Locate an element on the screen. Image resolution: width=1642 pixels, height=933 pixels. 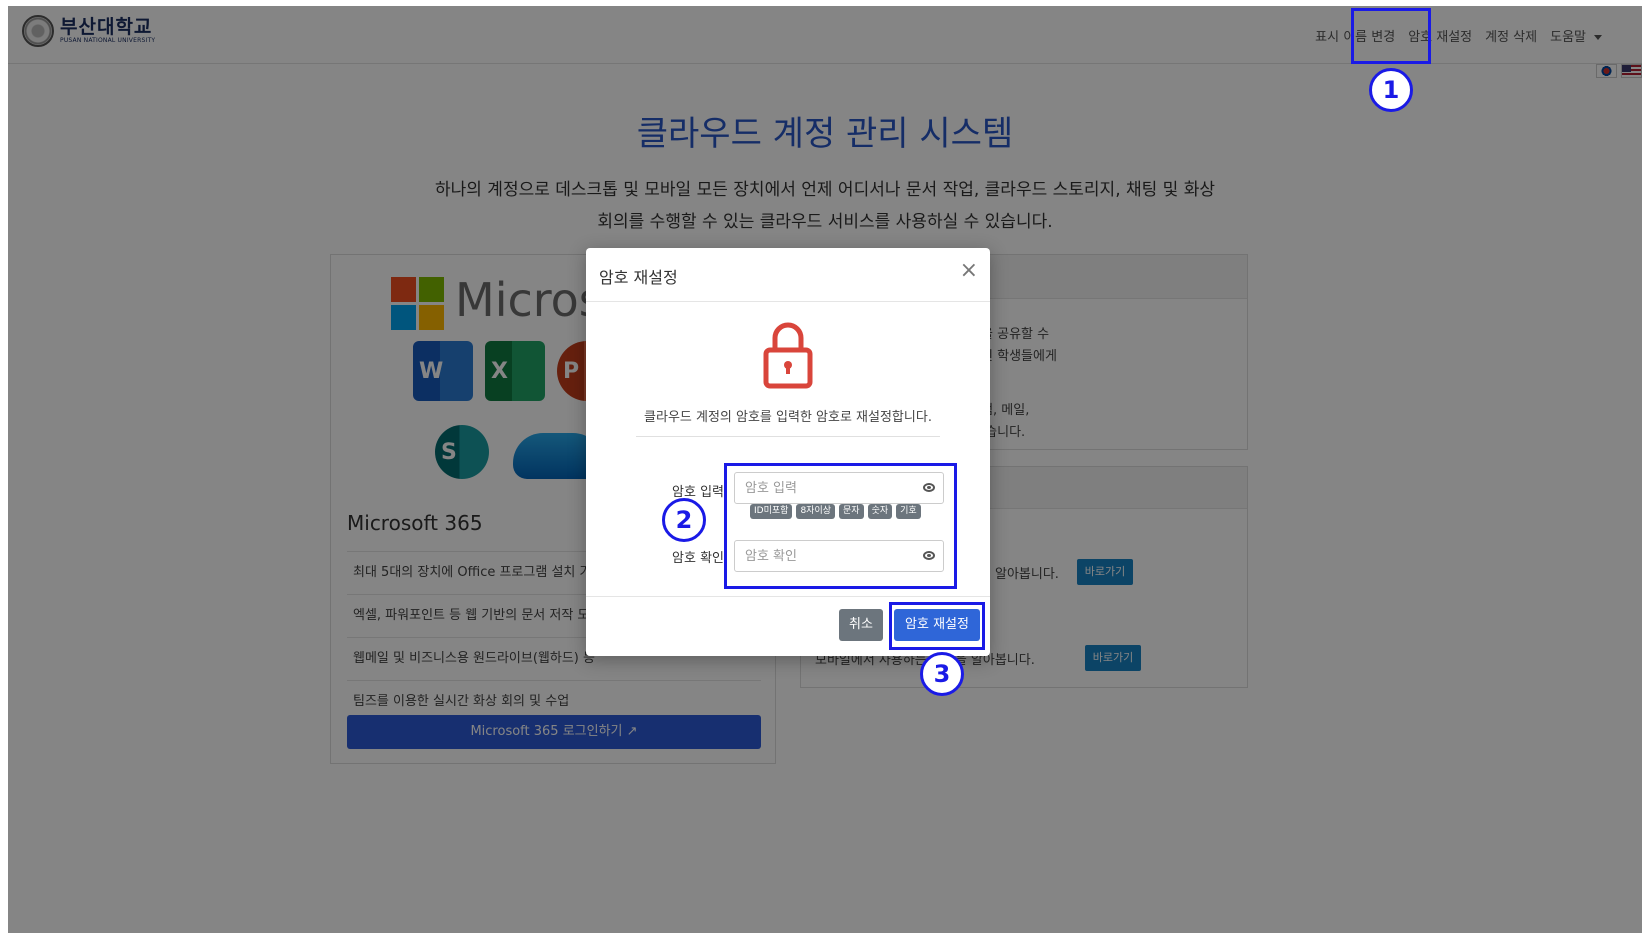
step-2-badge: 2 is located at coordinates (684, 520).